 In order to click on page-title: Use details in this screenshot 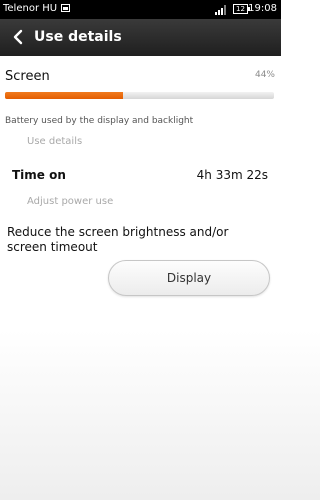, I will do `click(78, 37)`.